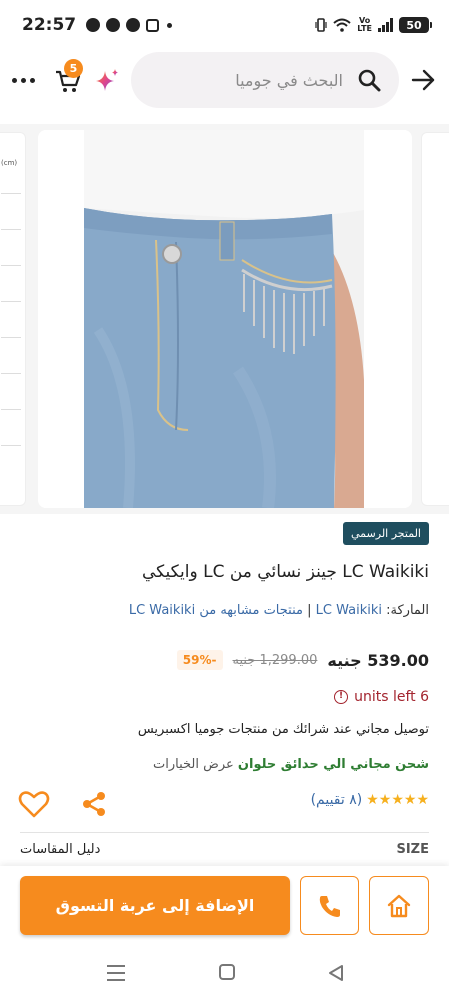  Describe the element at coordinates (133, 25) in the screenshot. I see `messenger-icon` at that location.